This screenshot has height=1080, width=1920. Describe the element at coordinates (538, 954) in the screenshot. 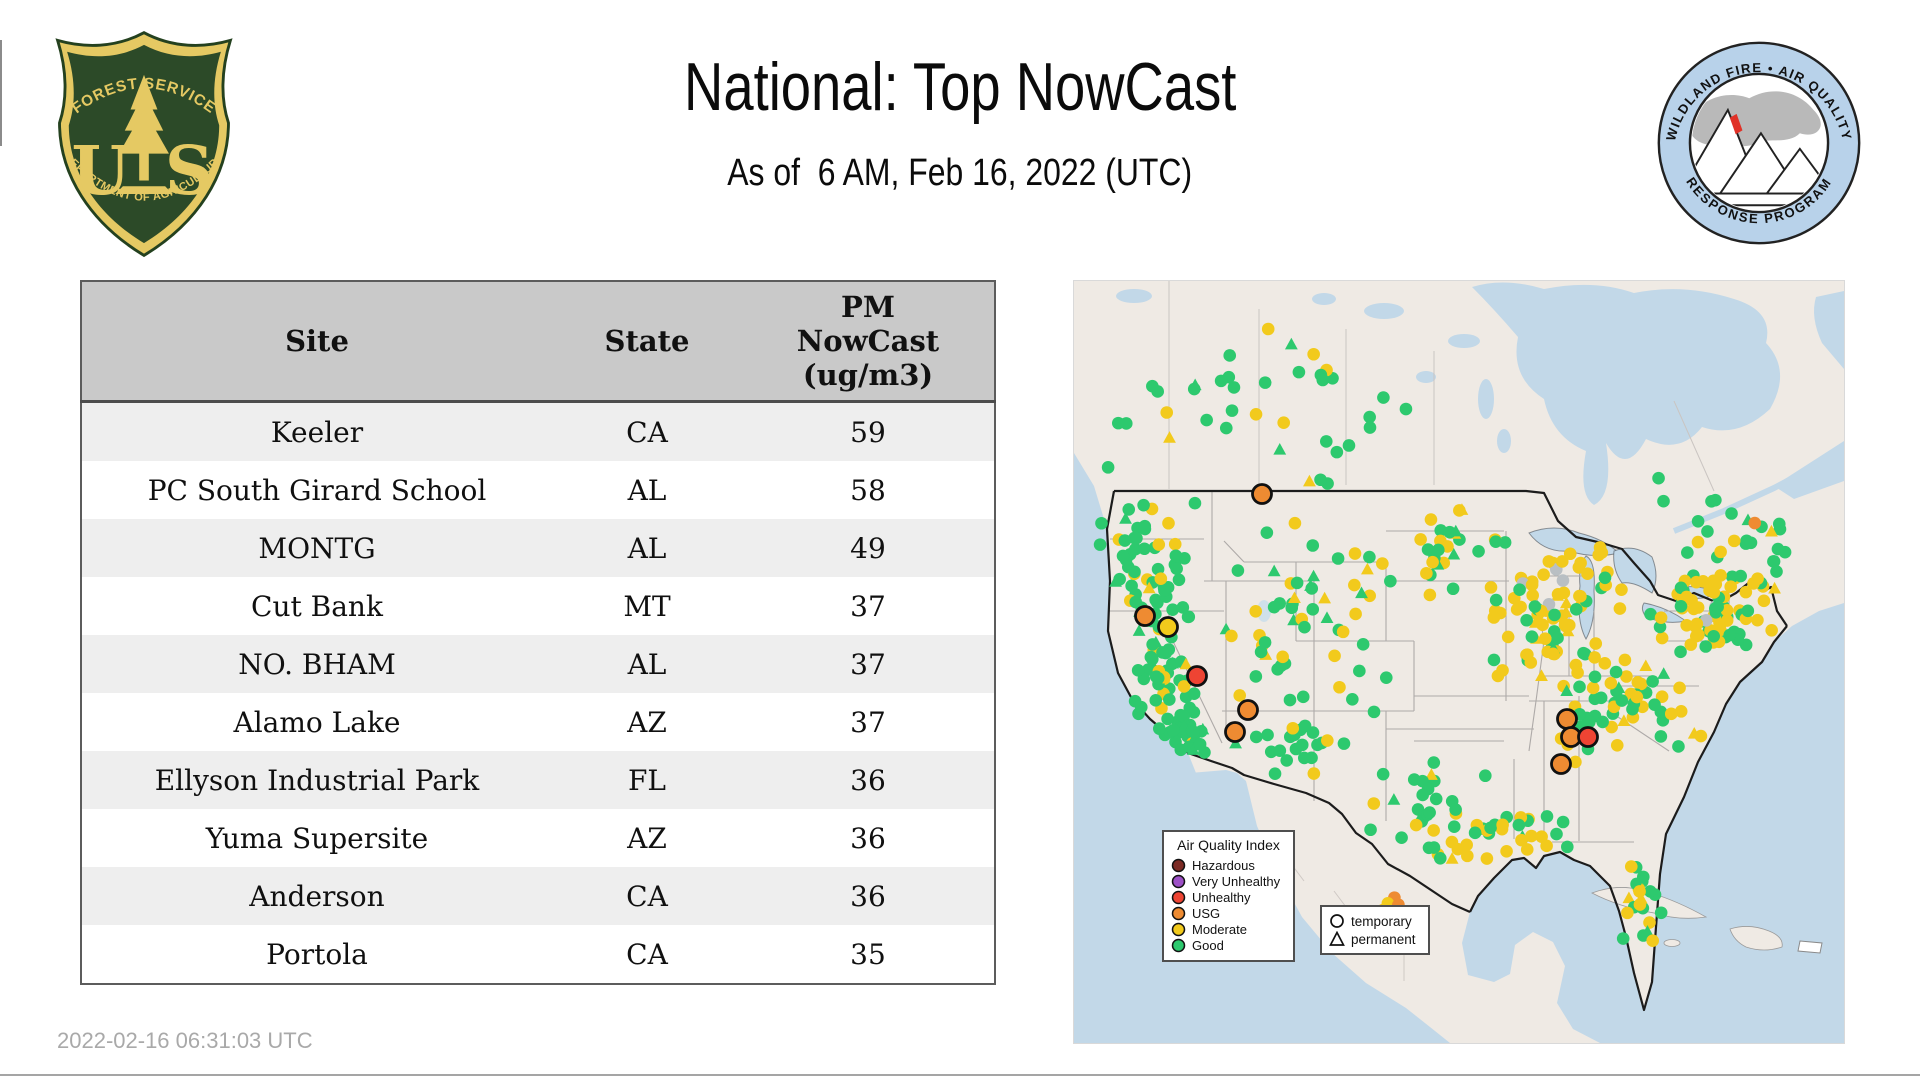

I see `table-row: Portola CA 35` at that location.